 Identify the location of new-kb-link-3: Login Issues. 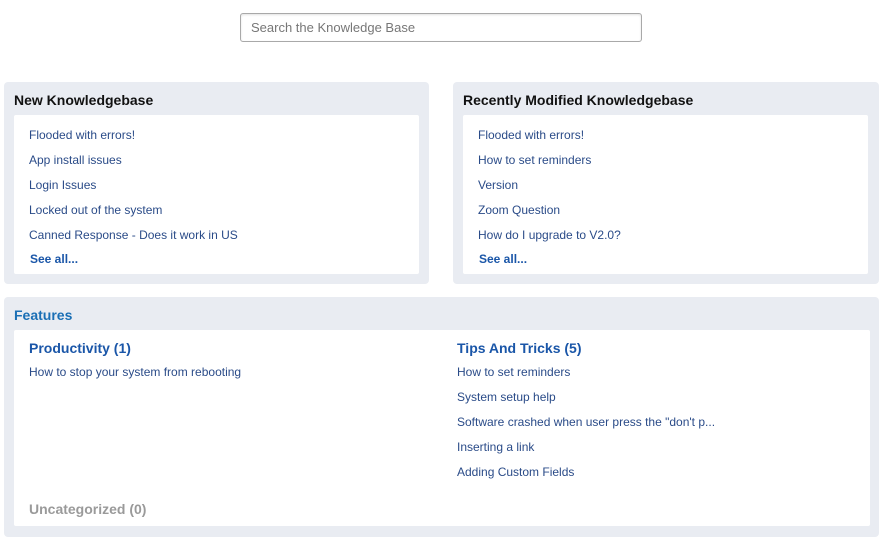
(62, 185).